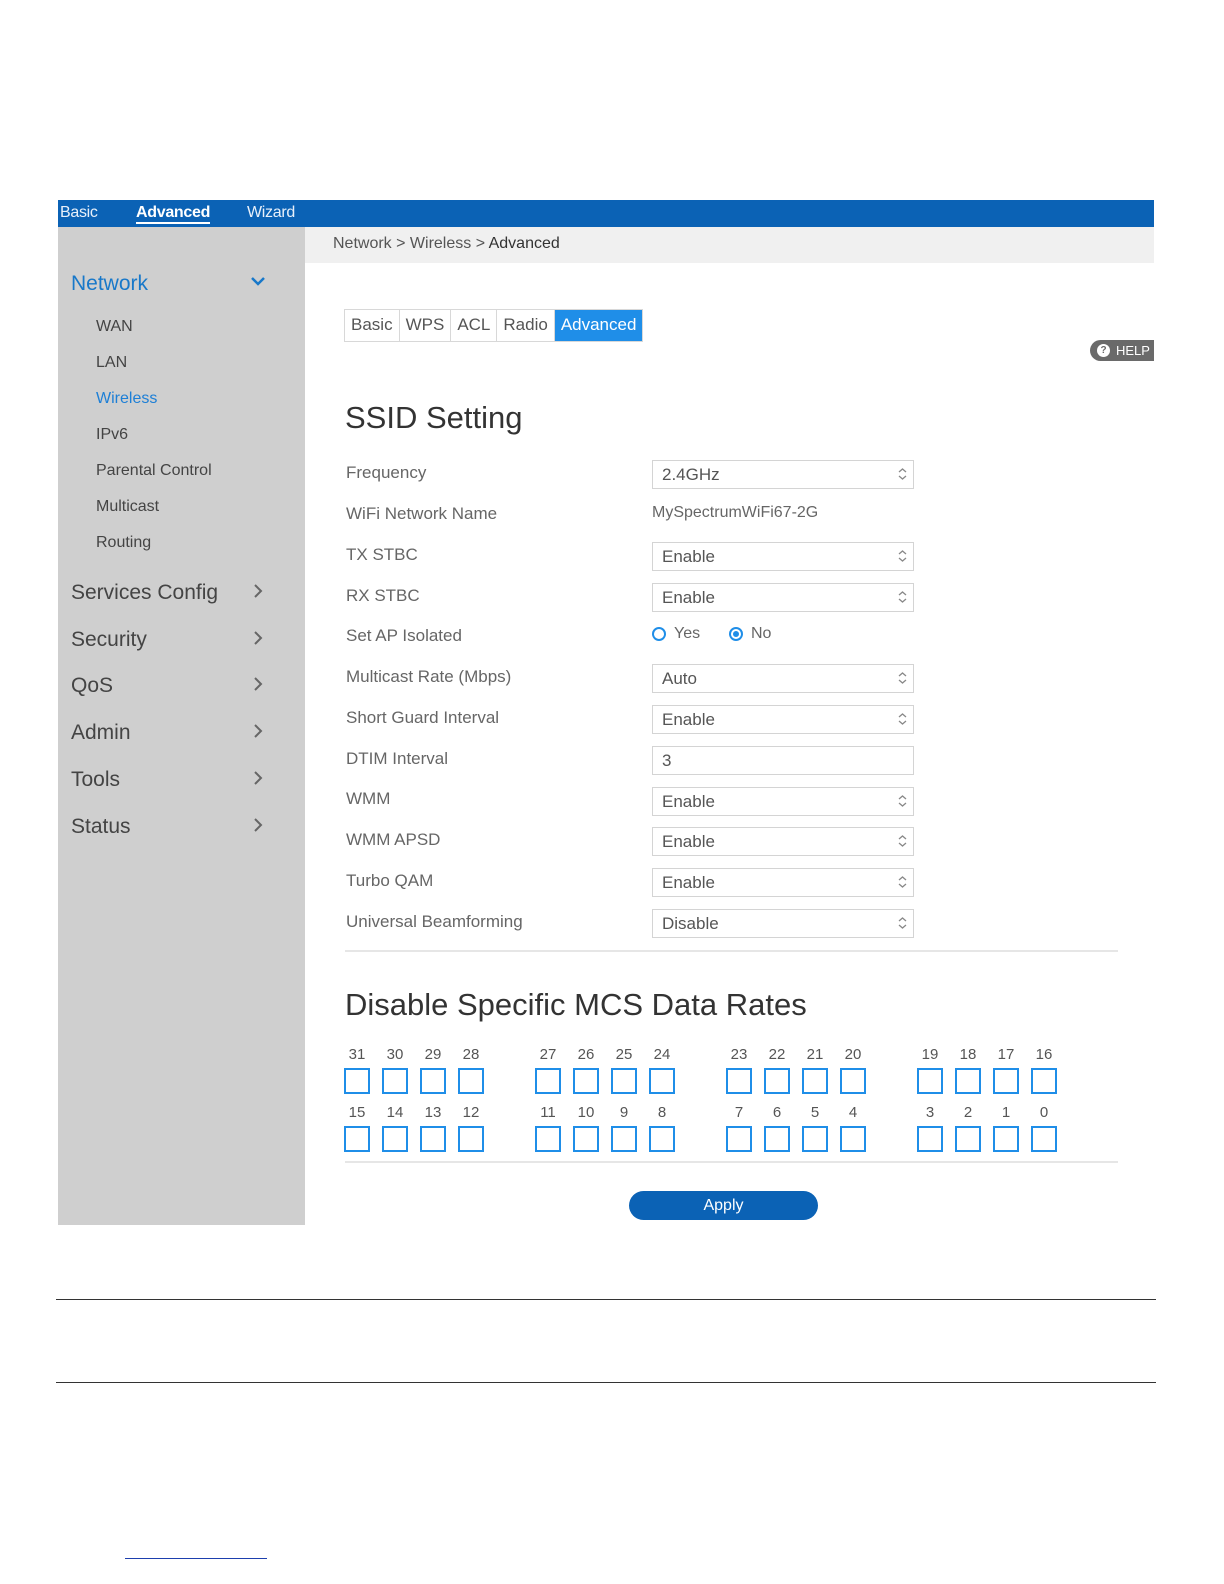 The image size is (1224, 1584). I want to click on sidebar-item-wireless: Wireless, so click(126, 399).